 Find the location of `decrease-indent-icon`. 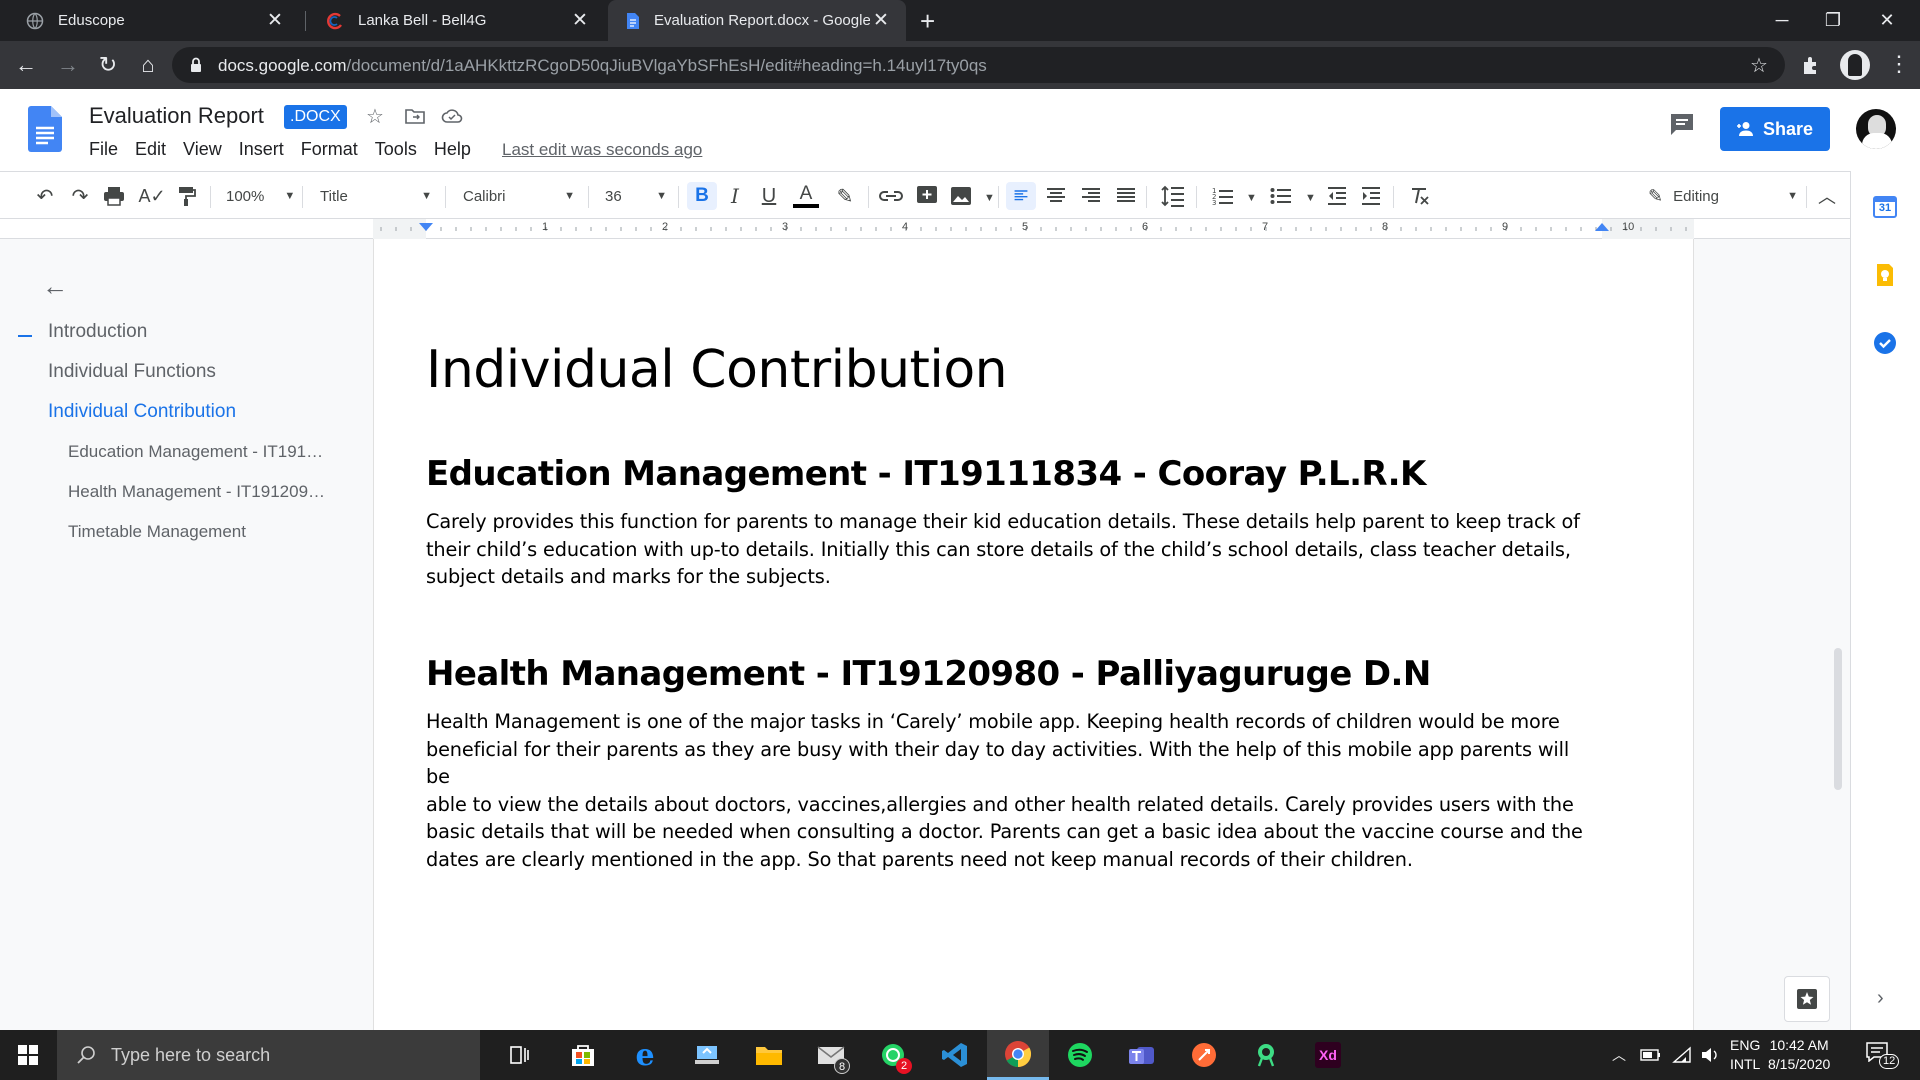

decrease-indent-icon is located at coordinates (1337, 196).